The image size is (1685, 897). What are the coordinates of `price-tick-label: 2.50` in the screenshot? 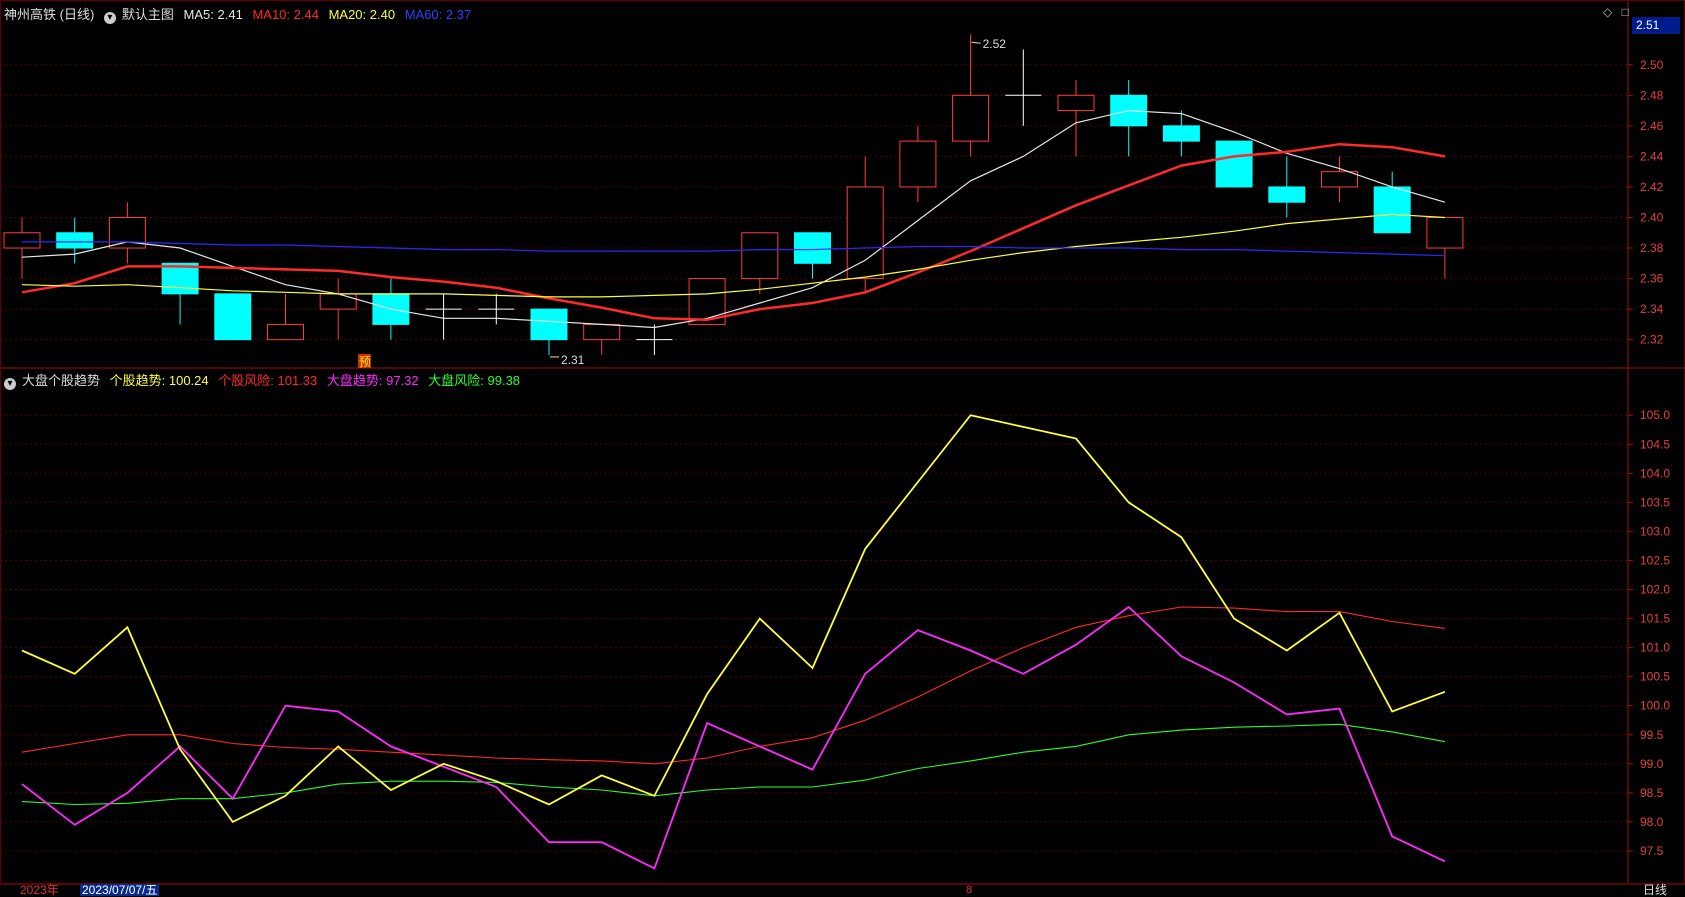 It's located at (1652, 65).